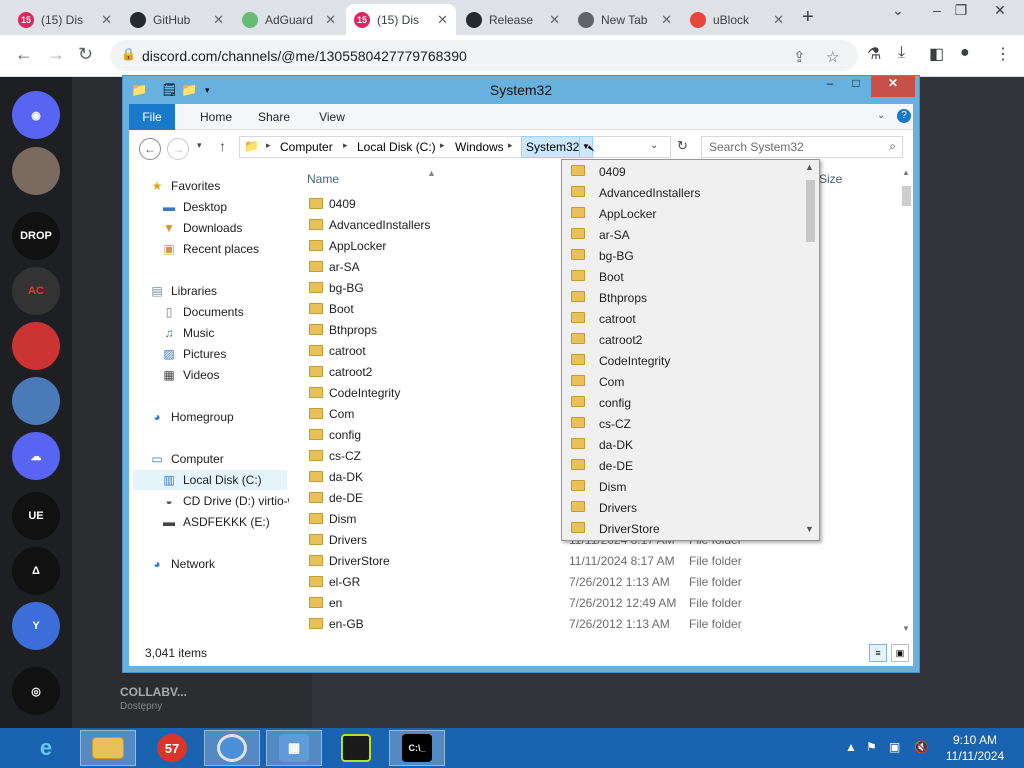 This screenshot has height=768, width=1024. Describe the element at coordinates (682, 402) in the screenshot. I see `dropdown-folder-item: config` at that location.